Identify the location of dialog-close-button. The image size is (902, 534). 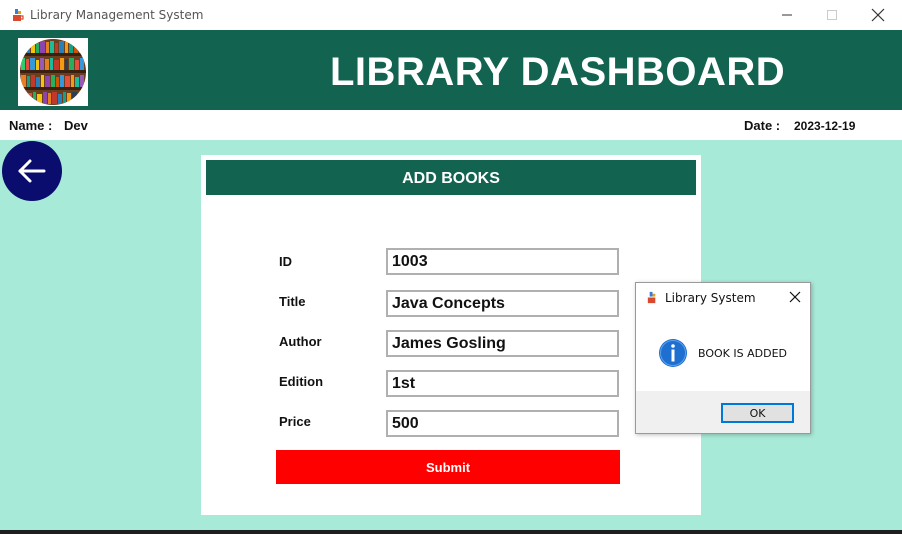
(795, 297).